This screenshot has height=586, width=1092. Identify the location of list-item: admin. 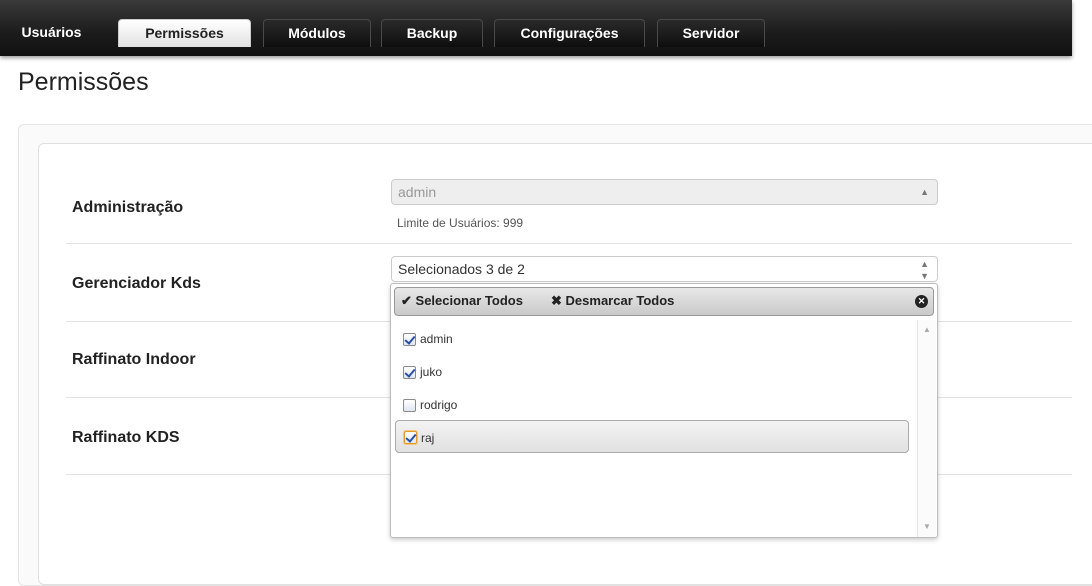
(652, 339).